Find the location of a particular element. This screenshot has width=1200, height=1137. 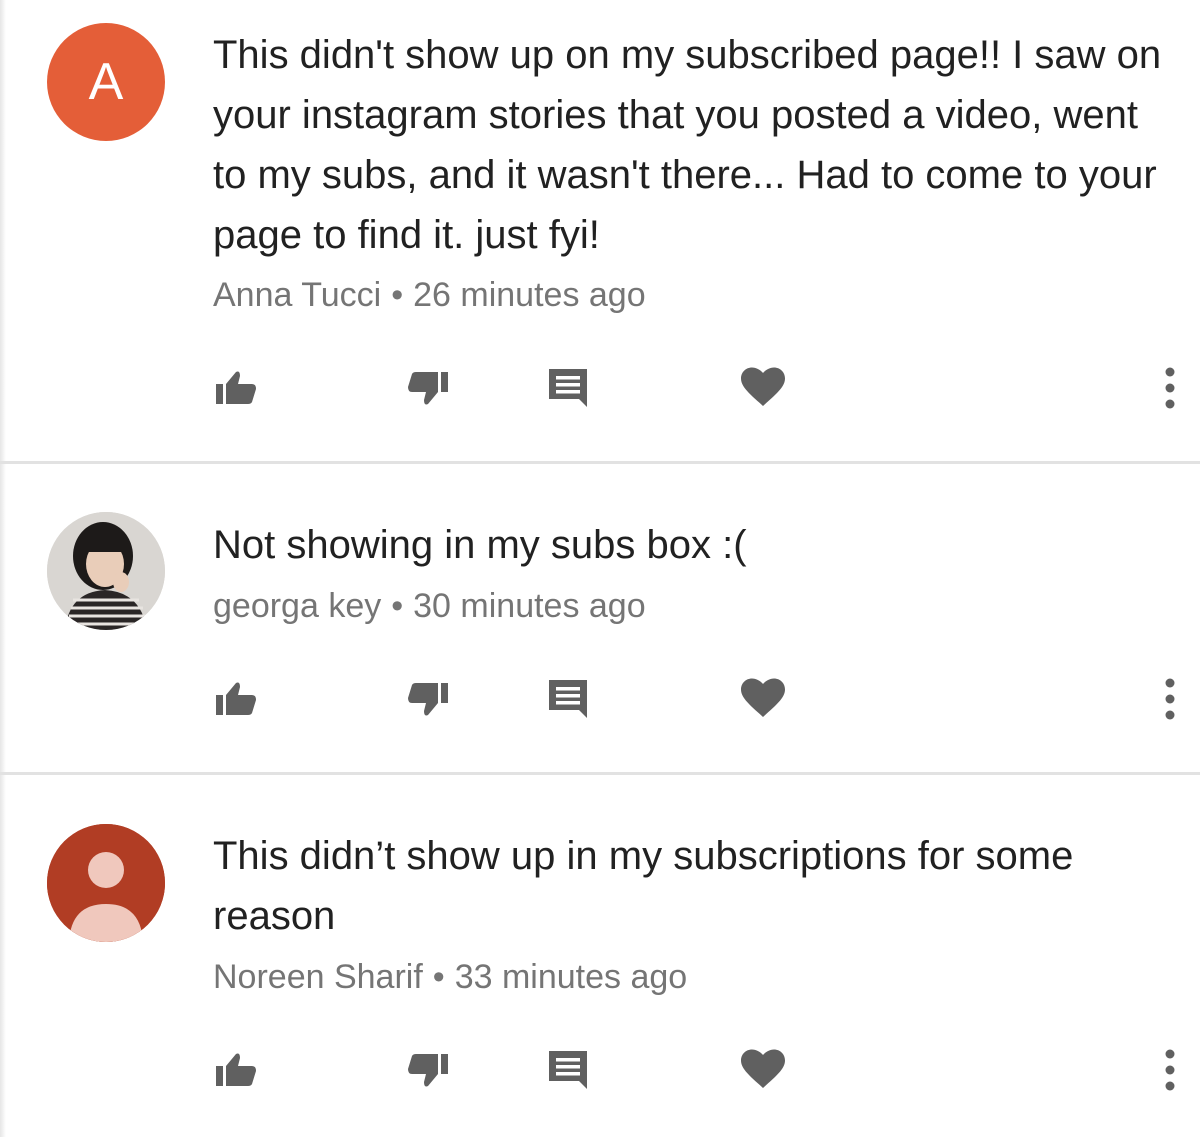

comment-meta: Anna Tucci • 26 minutes ago is located at coordinates (429, 295).